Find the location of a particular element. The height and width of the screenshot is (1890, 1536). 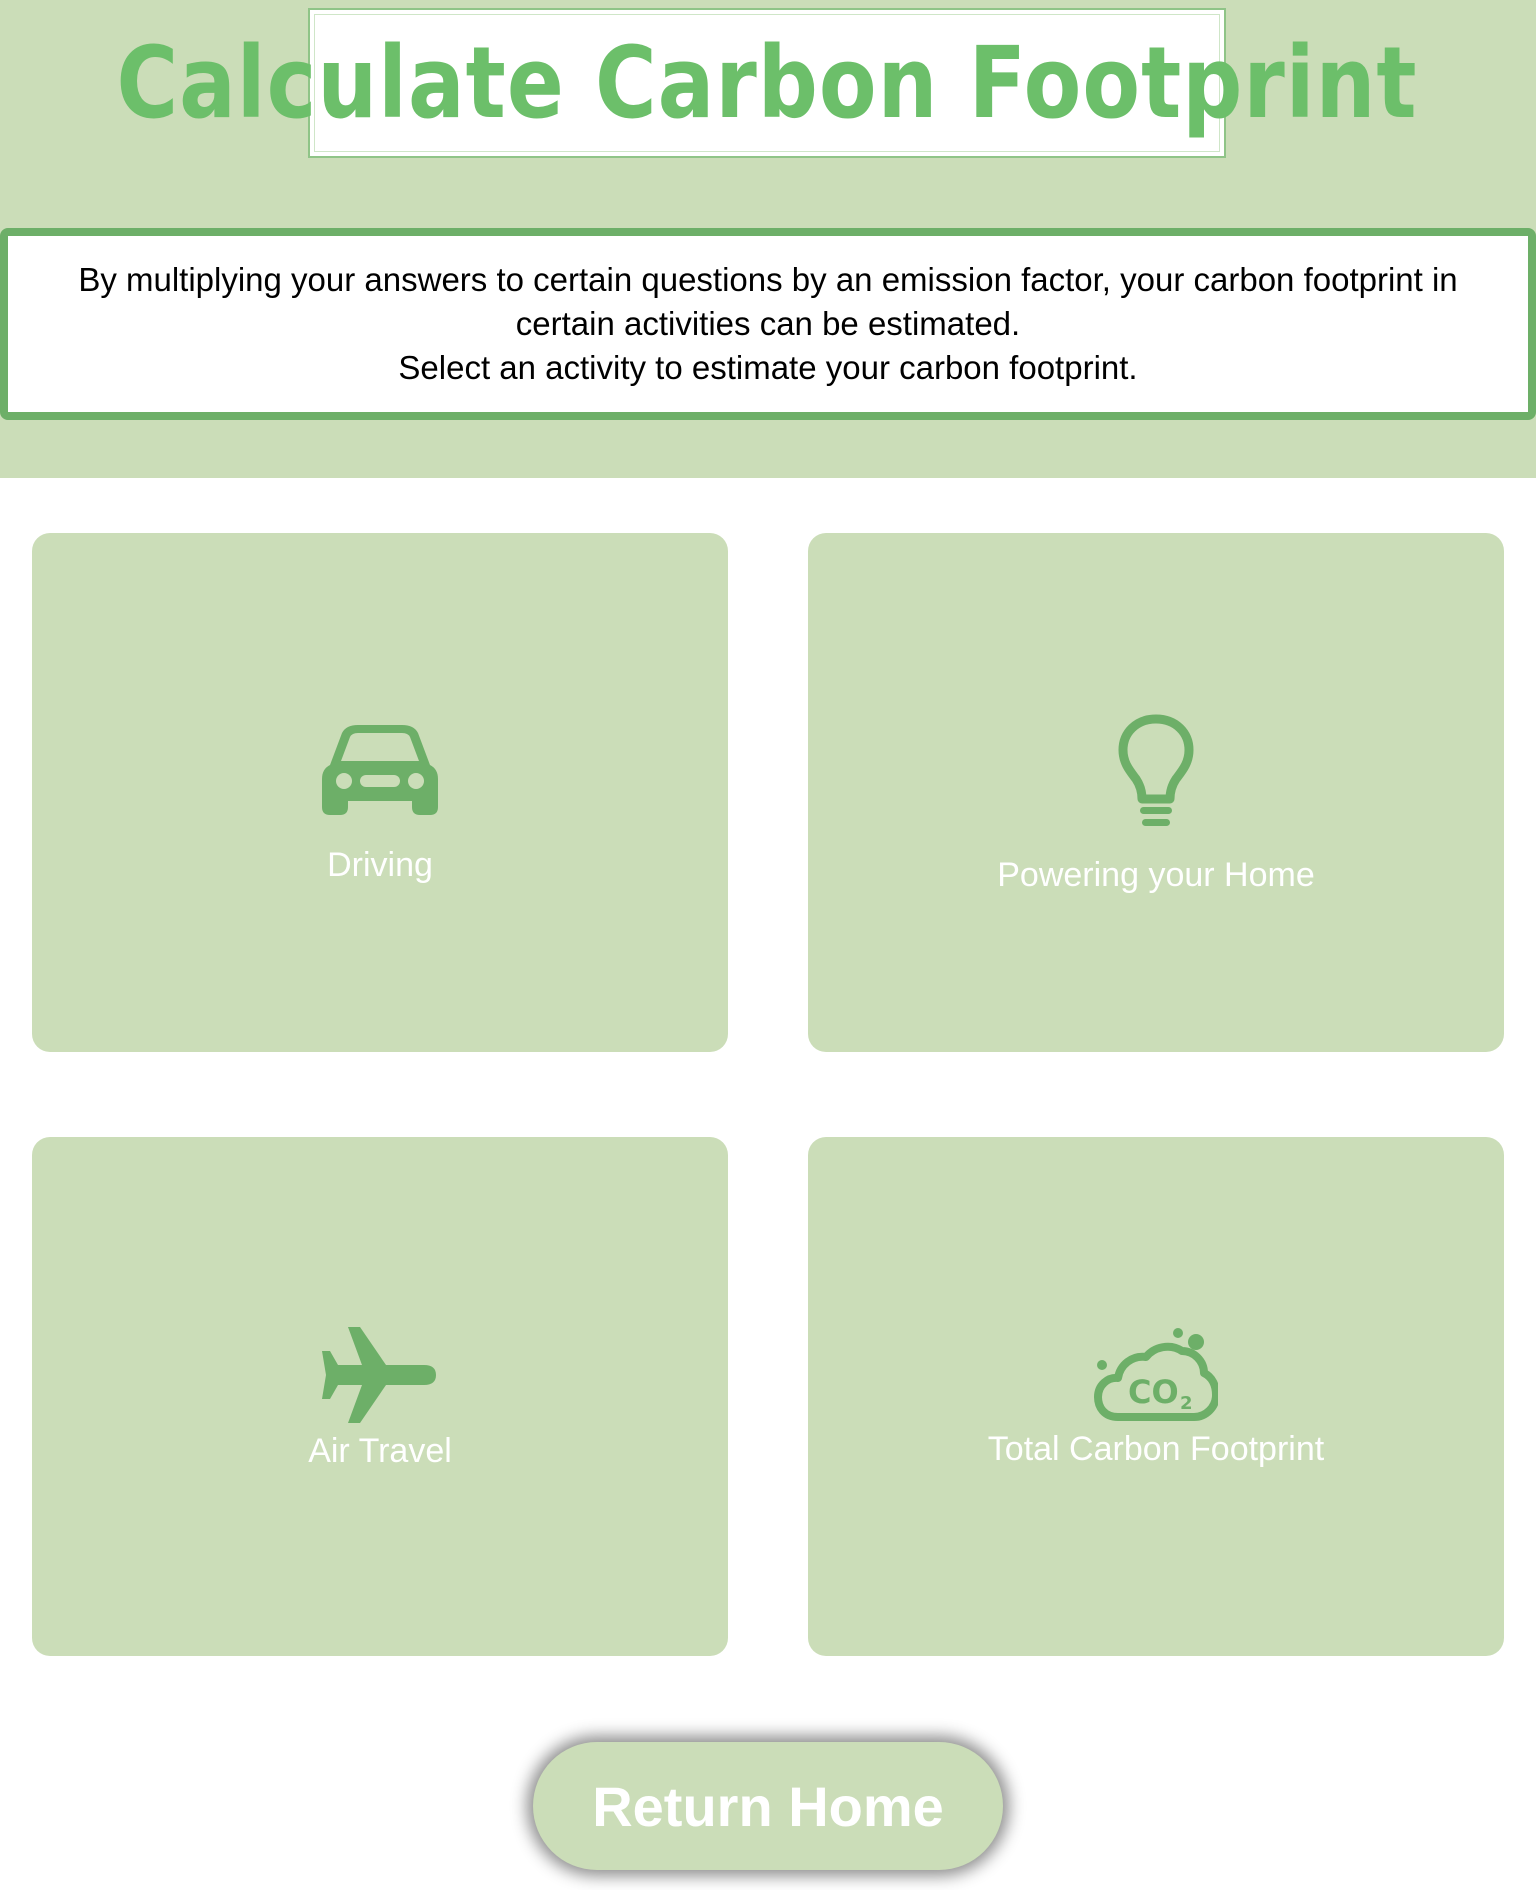

total-footprint-card: CO 2 Total Carbon Footprint is located at coordinates (1156, 1396).